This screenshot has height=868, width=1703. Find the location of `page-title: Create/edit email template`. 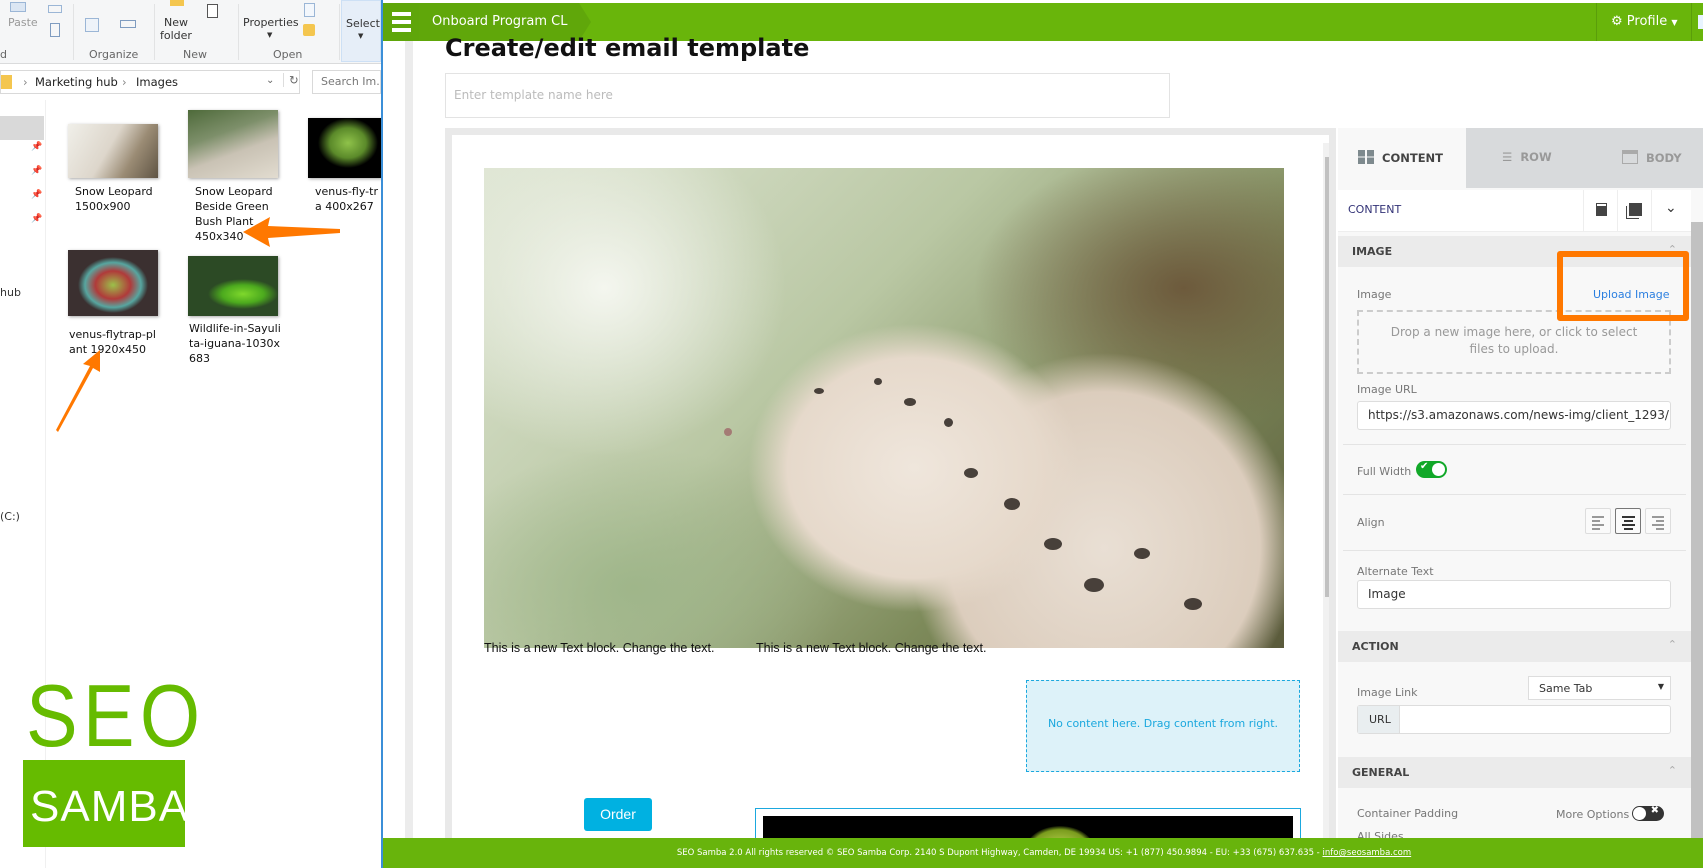

page-title: Create/edit email template is located at coordinates (627, 48).